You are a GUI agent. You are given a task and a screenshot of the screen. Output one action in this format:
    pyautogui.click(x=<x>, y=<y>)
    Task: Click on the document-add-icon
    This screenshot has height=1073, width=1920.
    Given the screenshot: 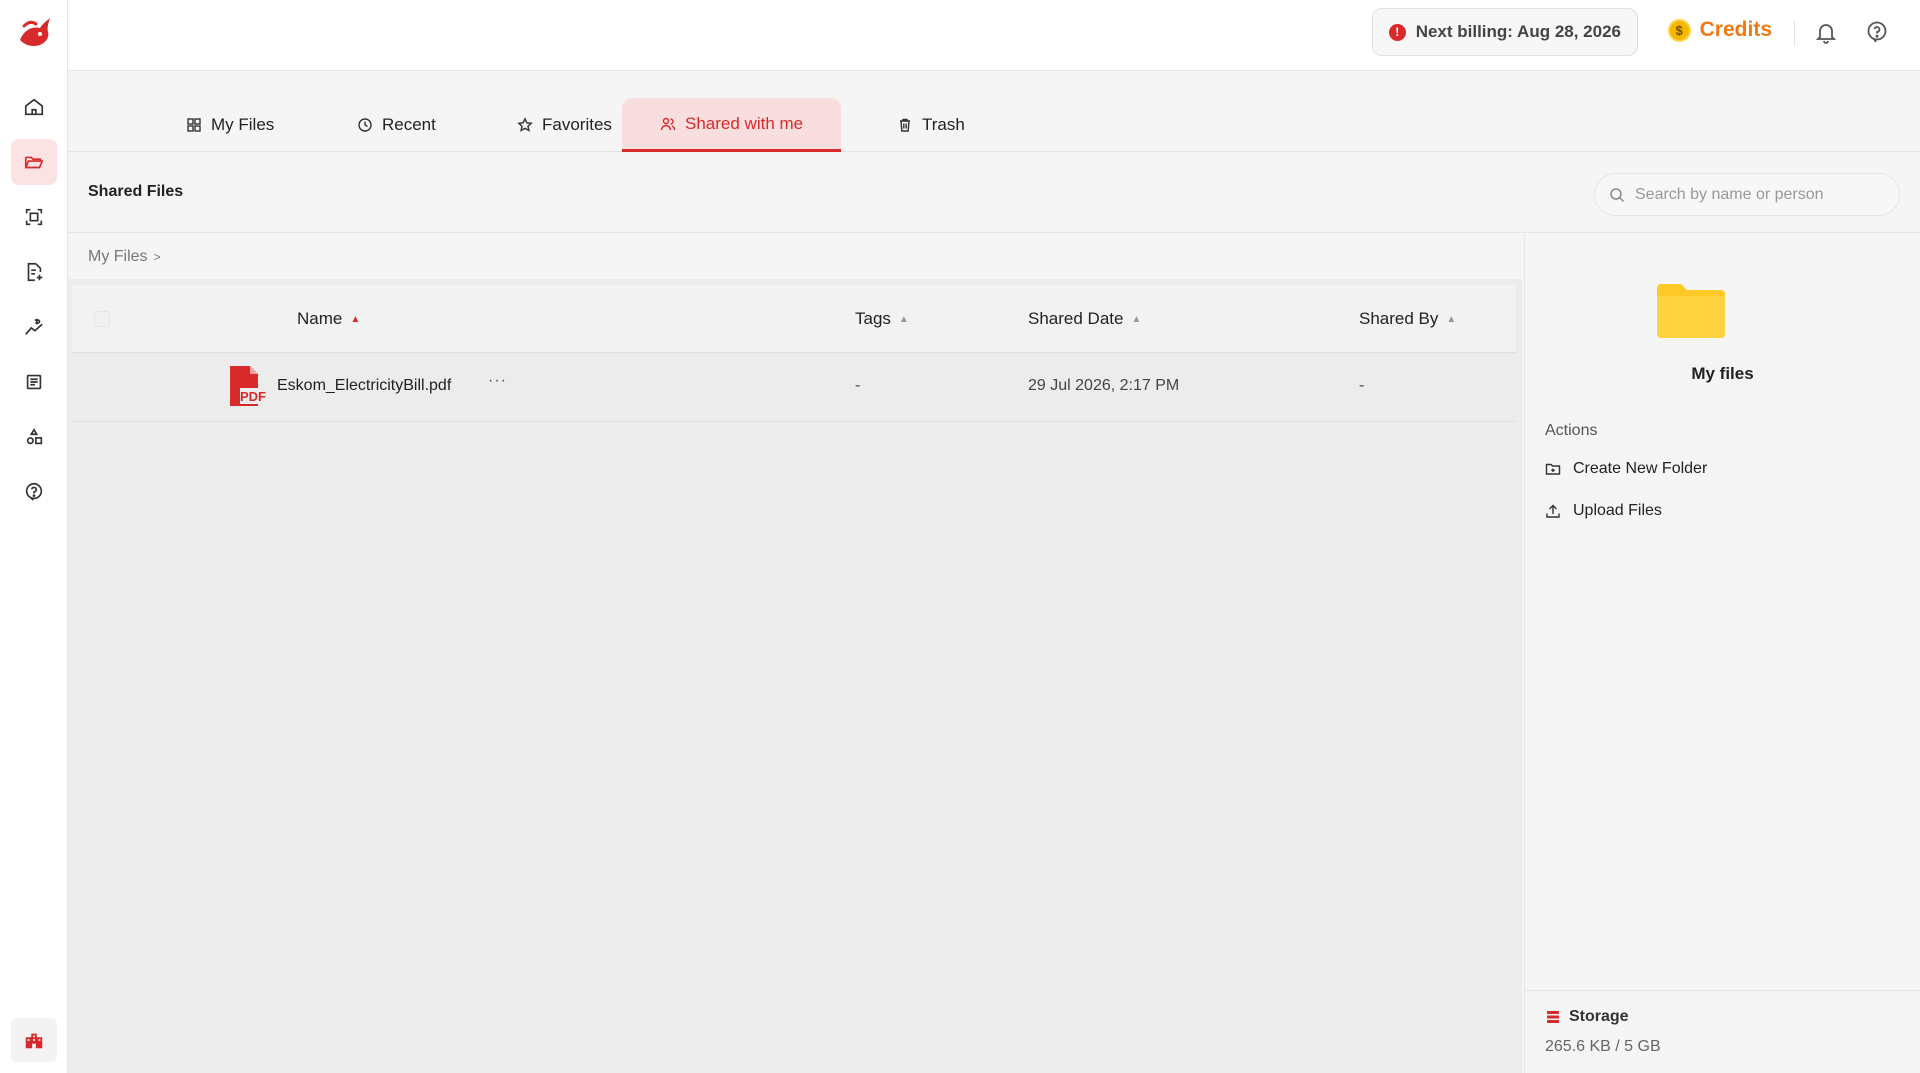 What is the action you would take?
    pyautogui.click(x=35, y=272)
    